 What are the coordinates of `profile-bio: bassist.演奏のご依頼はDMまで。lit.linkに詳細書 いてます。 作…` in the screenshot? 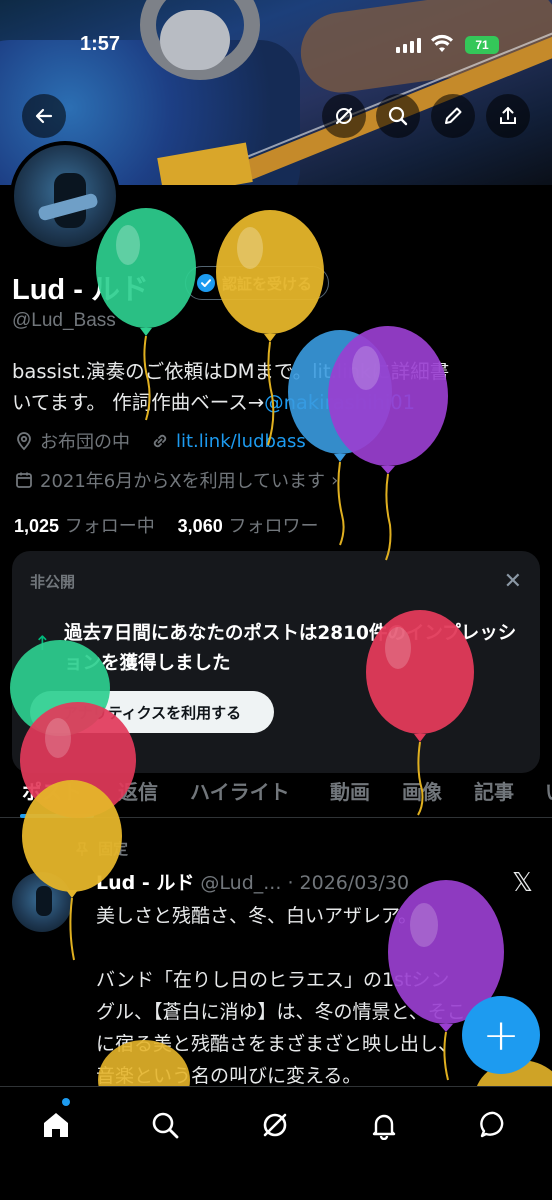 It's located at (277, 387).